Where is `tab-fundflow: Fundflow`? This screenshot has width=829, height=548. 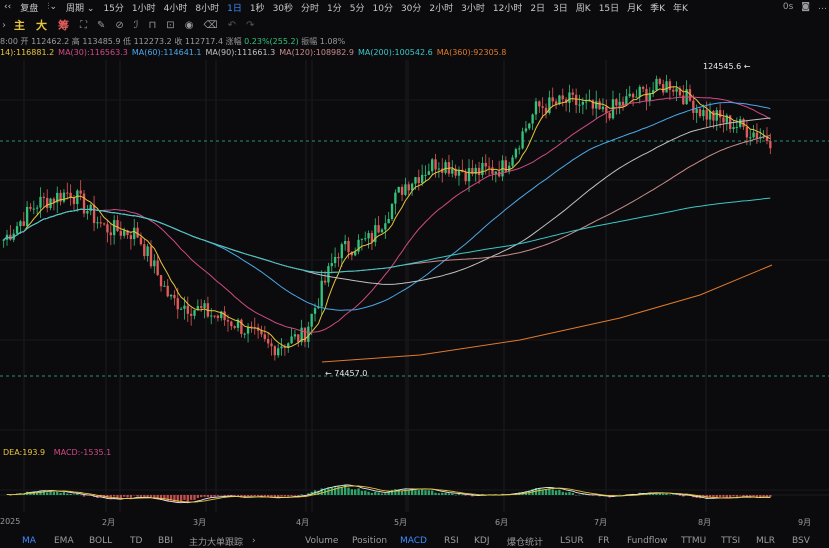
tab-fundflow: Fundflow is located at coordinates (647, 541).